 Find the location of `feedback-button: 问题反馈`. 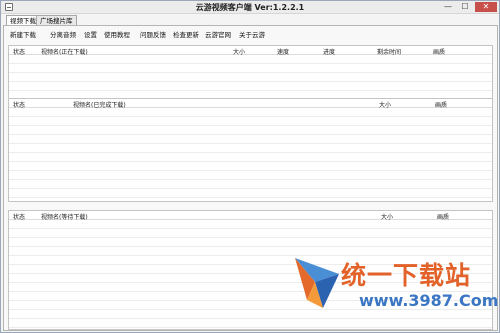

feedback-button: 问题反馈 is located at coordinates (153, 34).